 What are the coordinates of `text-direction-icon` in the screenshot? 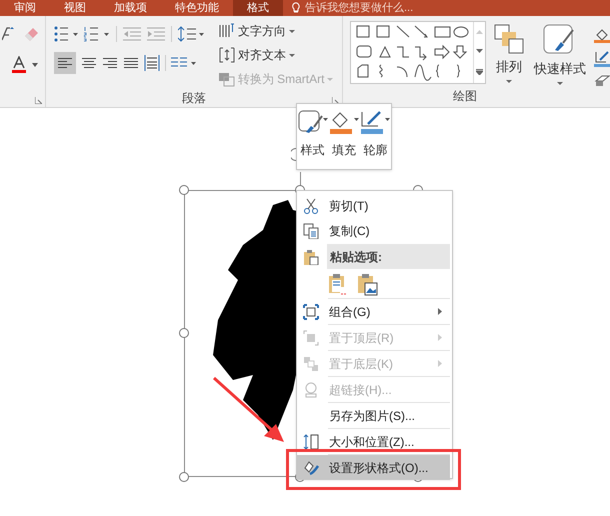 It's located at (226, 31).